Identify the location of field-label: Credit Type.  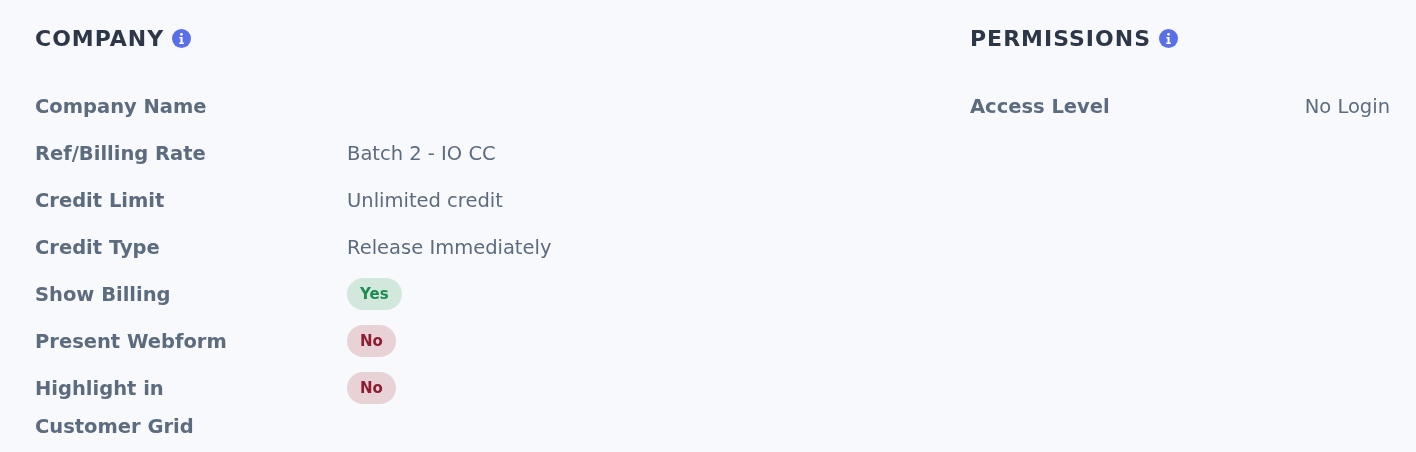
(98, 248).